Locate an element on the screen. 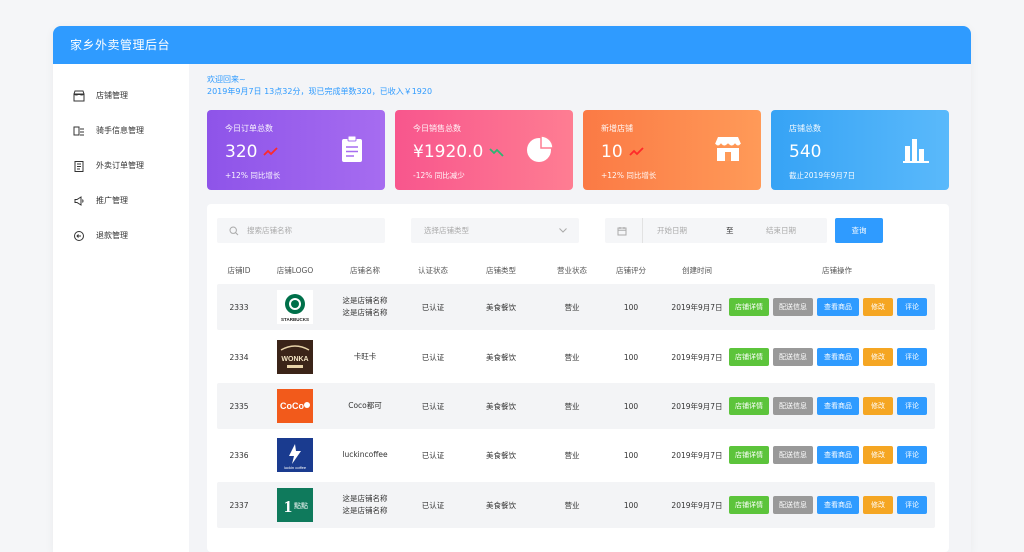 The width and height of the screenshot is (1024, 552). sidebar-item-refunds: 退款管理 is located at coordinates (121, 235).